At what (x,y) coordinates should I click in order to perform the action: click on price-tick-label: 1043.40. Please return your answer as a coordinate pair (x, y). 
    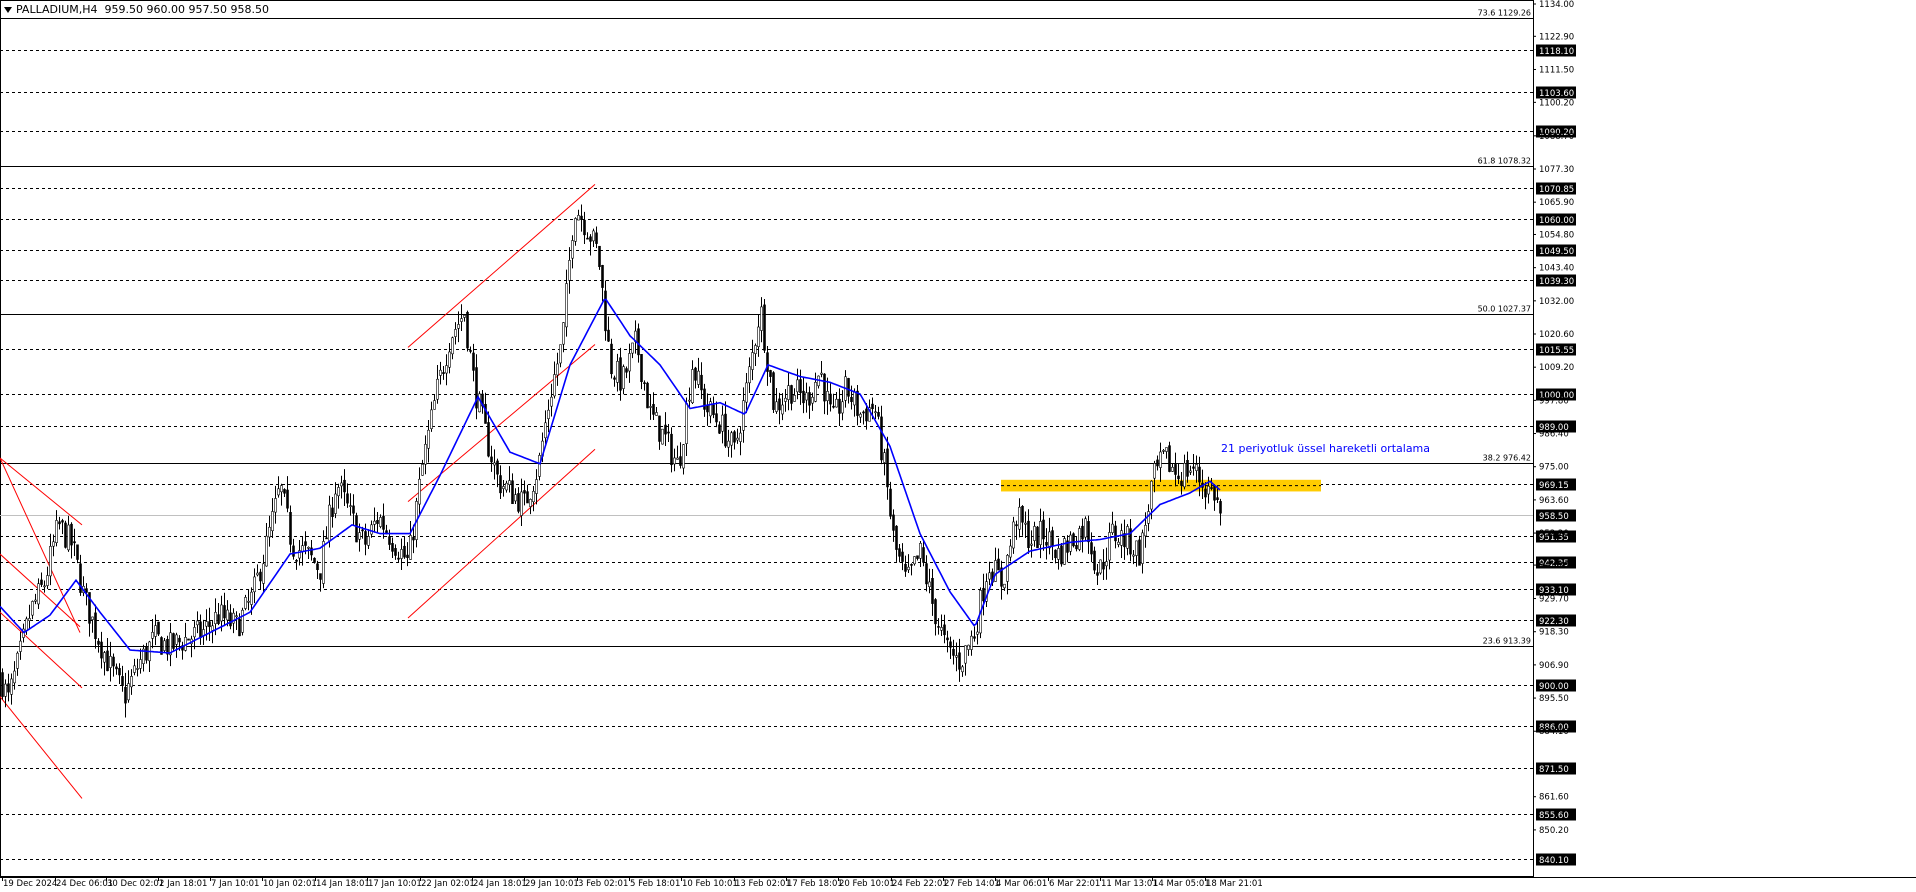
    Looking at the image, I should click on (1556, 269).